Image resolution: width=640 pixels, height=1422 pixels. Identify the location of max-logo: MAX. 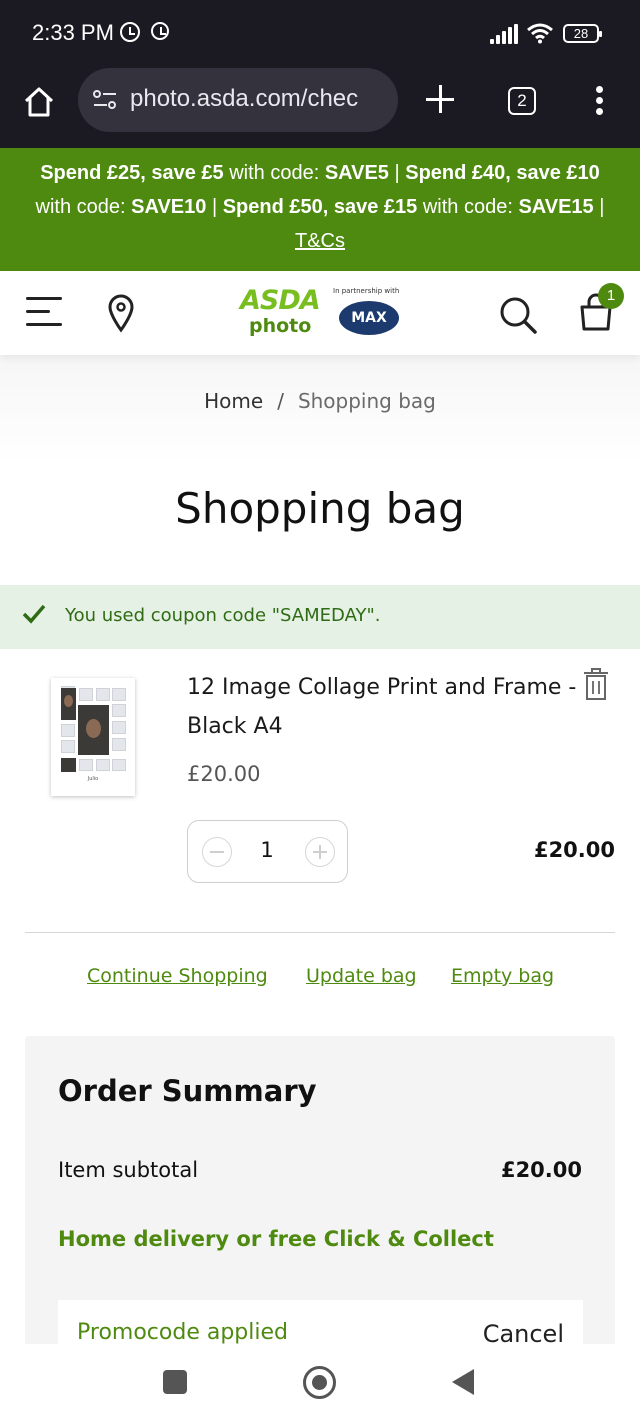
(369, 318).